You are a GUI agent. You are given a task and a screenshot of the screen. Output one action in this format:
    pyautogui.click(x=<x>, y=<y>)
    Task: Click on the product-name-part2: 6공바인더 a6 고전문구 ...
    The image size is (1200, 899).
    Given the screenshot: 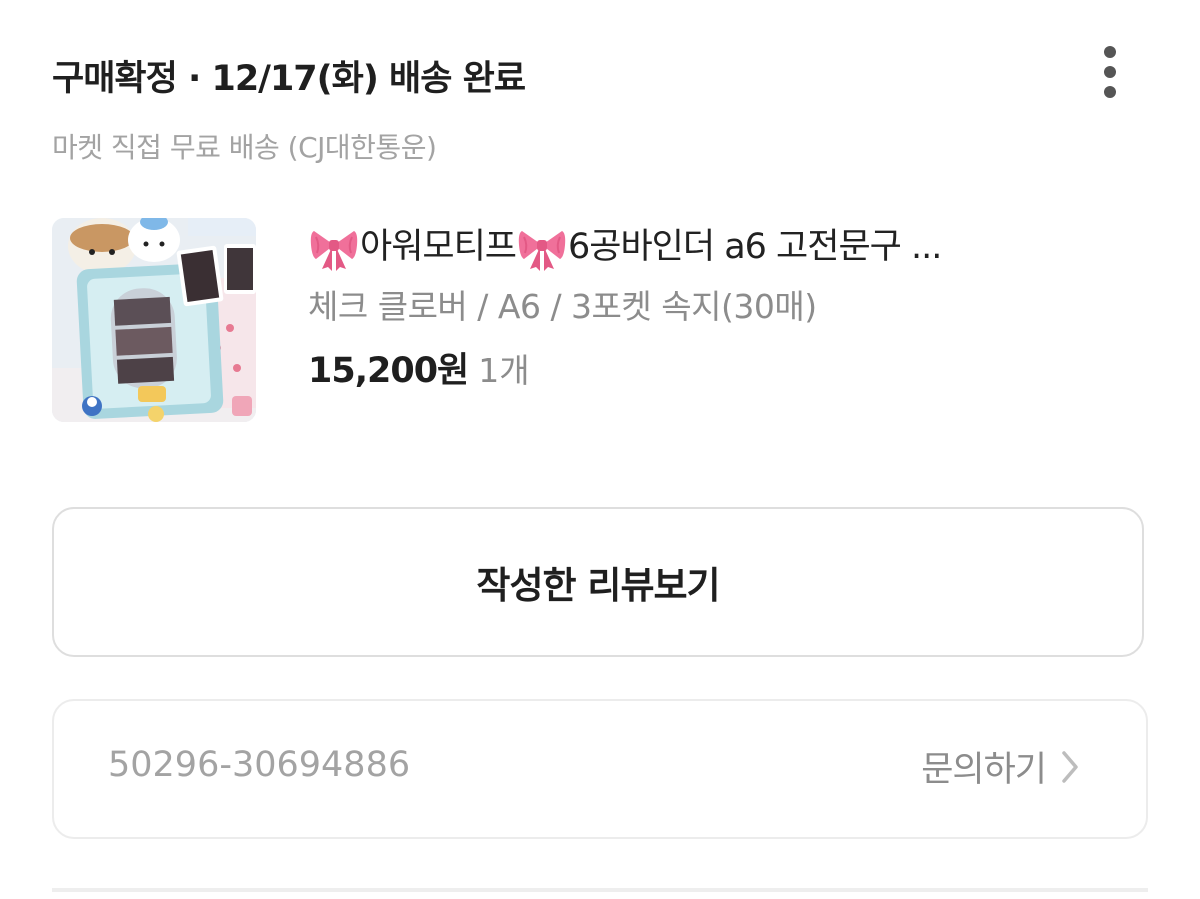 What is the action you would take?
    pyautogui.click(x=755, y=247)
    